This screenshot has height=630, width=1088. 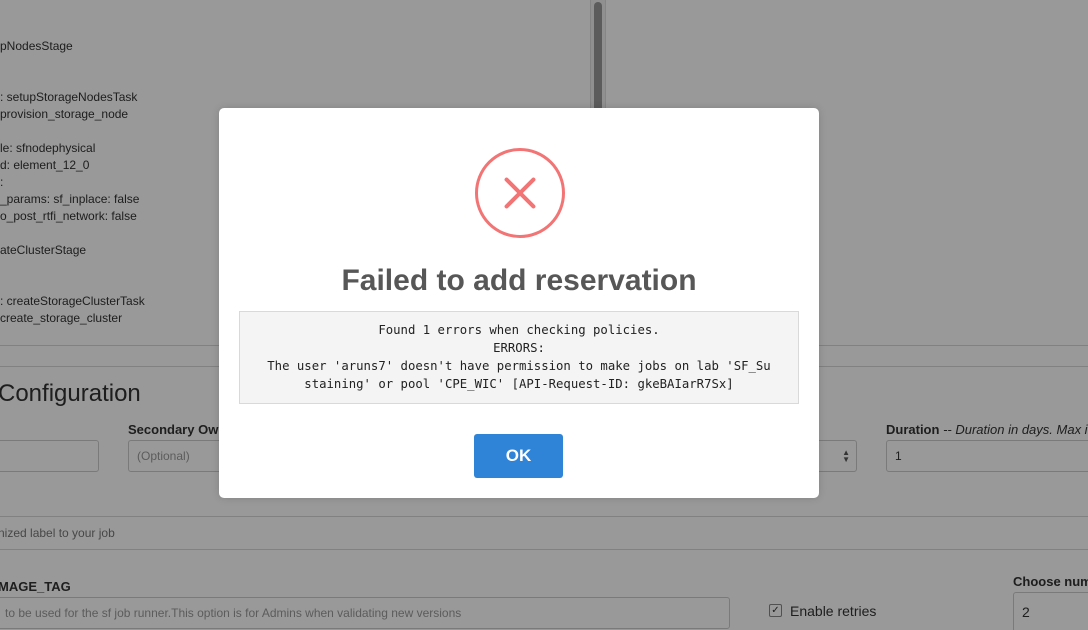 What do you see at coordinates (519, 330) in the screenshot?
I see `message-line: Found 1 errors when checking policies.` at bounding box center [519, 330].